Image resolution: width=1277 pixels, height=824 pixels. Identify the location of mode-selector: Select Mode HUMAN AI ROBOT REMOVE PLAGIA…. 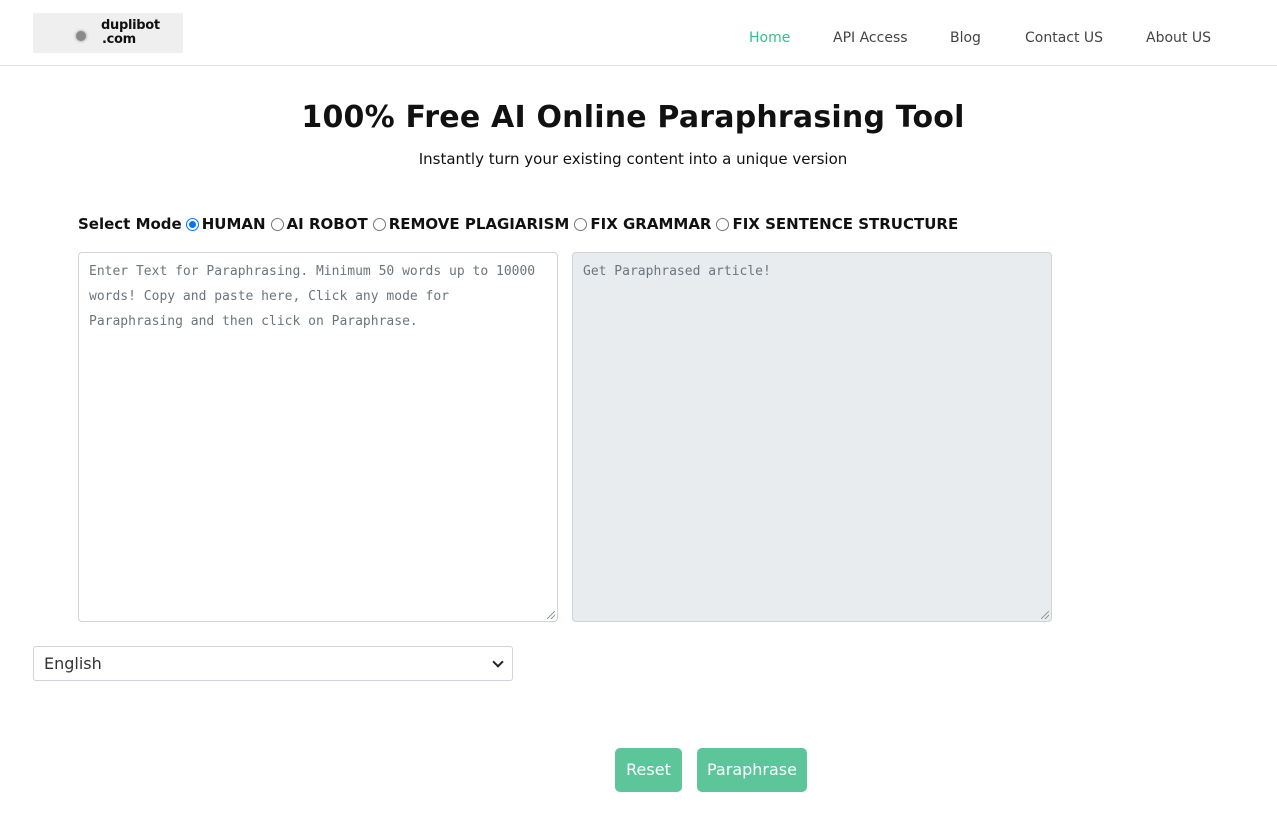
(520, 224).